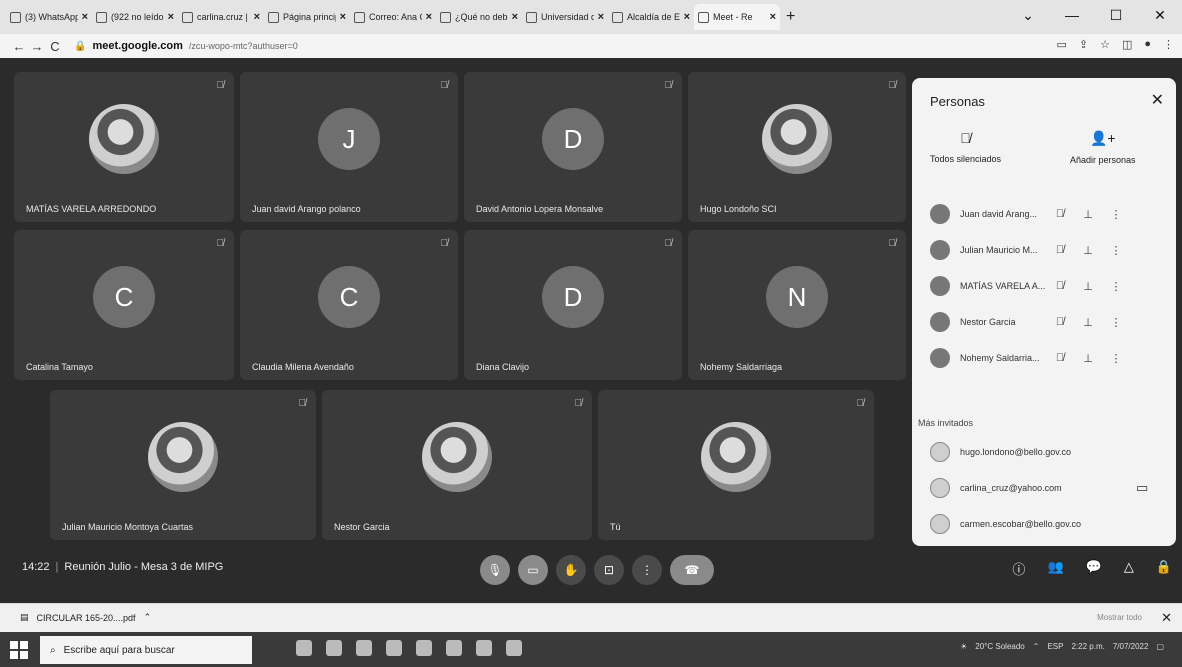 Image resolution: width=1182 pixels, height=667 pixels. I want to click on info-icon: ⓘ, so click(1018, 568).